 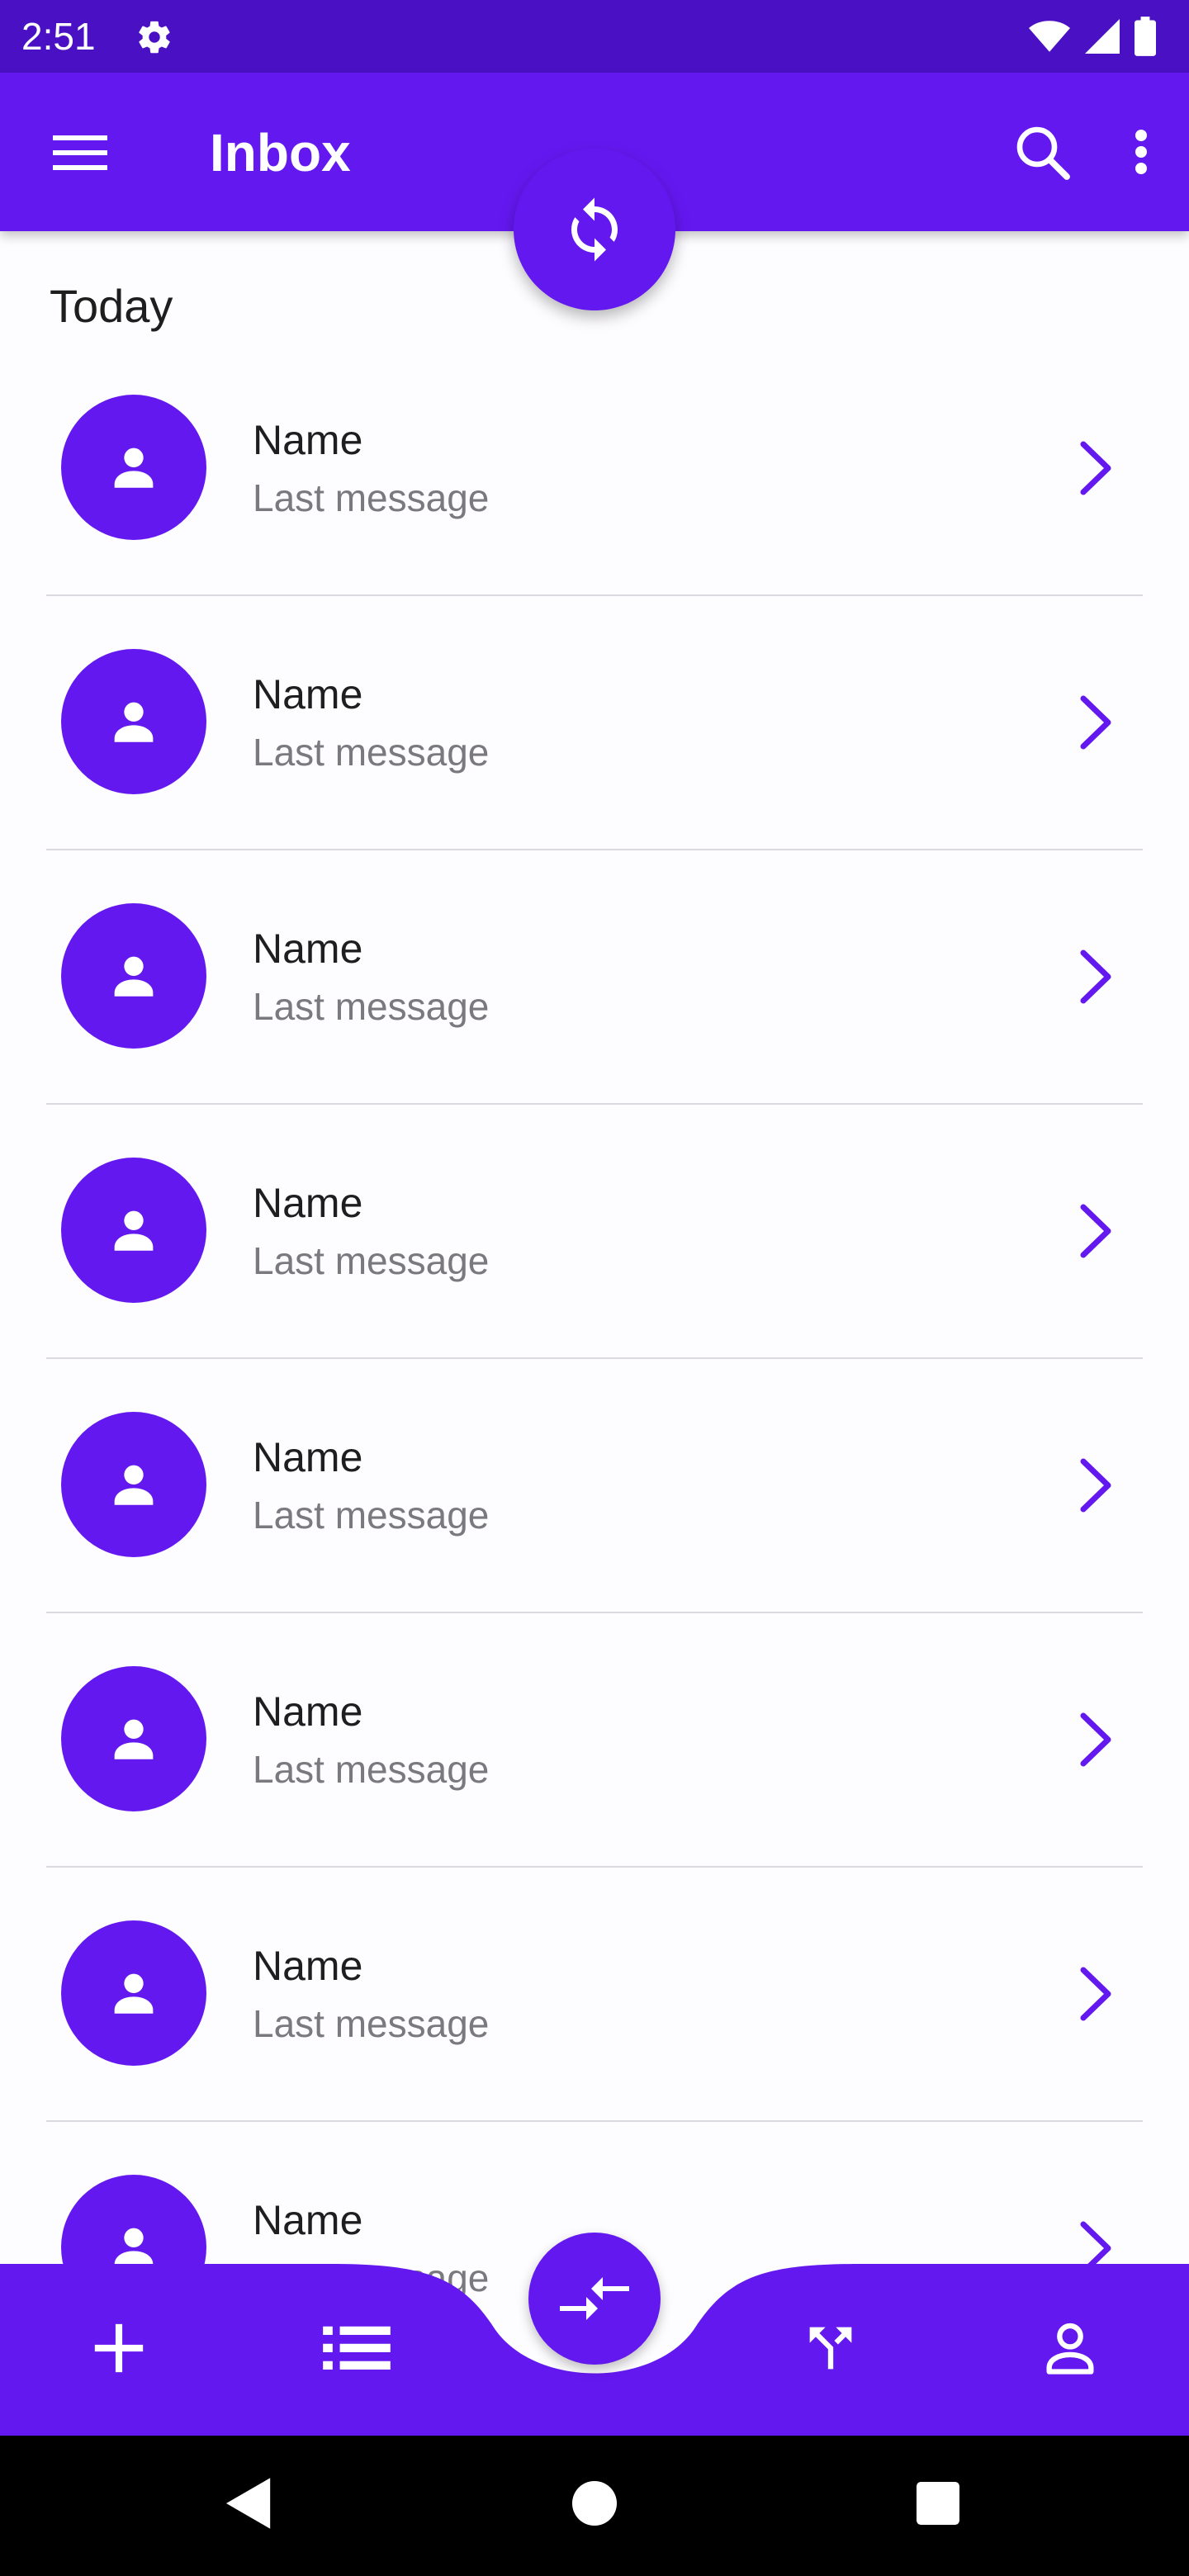 I want to click on swap-button, so click(x=594, y=2299).